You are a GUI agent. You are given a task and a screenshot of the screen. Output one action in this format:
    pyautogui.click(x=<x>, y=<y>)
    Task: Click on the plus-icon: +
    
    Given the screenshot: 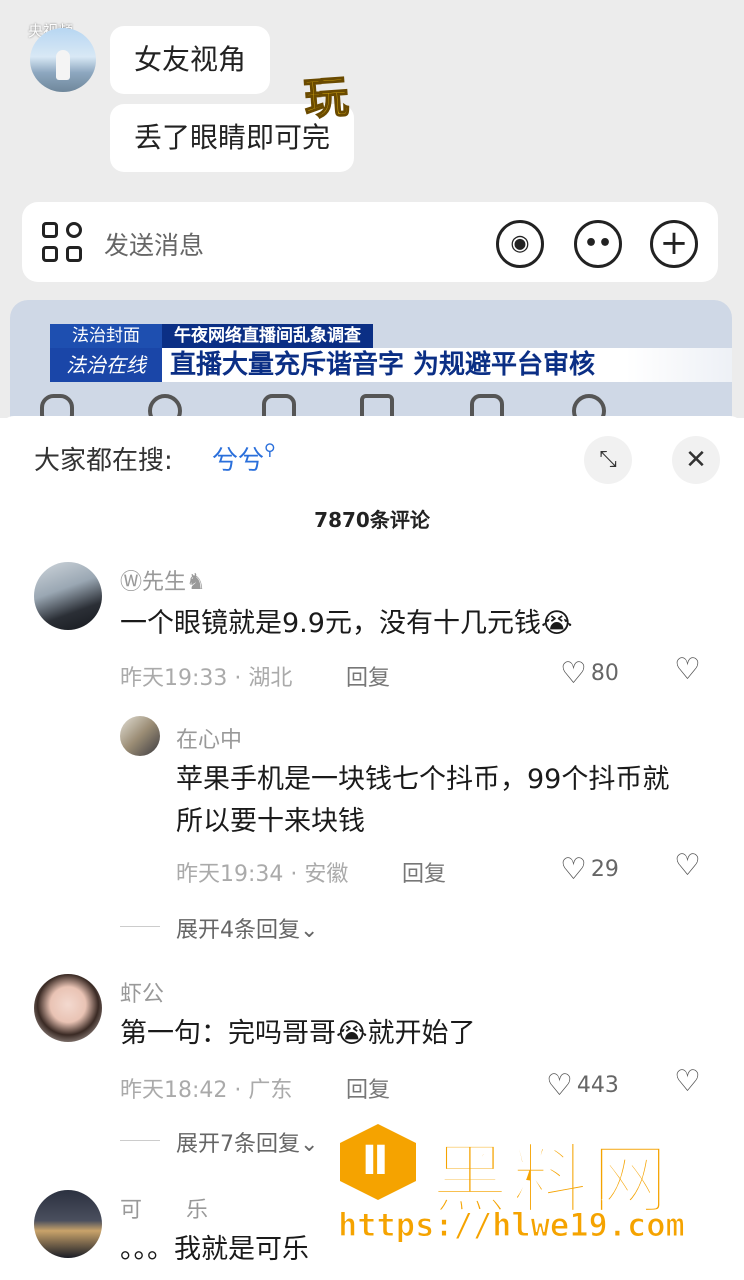 What is the action you would take?
    pyautogui.click(x=674, y=244)
    